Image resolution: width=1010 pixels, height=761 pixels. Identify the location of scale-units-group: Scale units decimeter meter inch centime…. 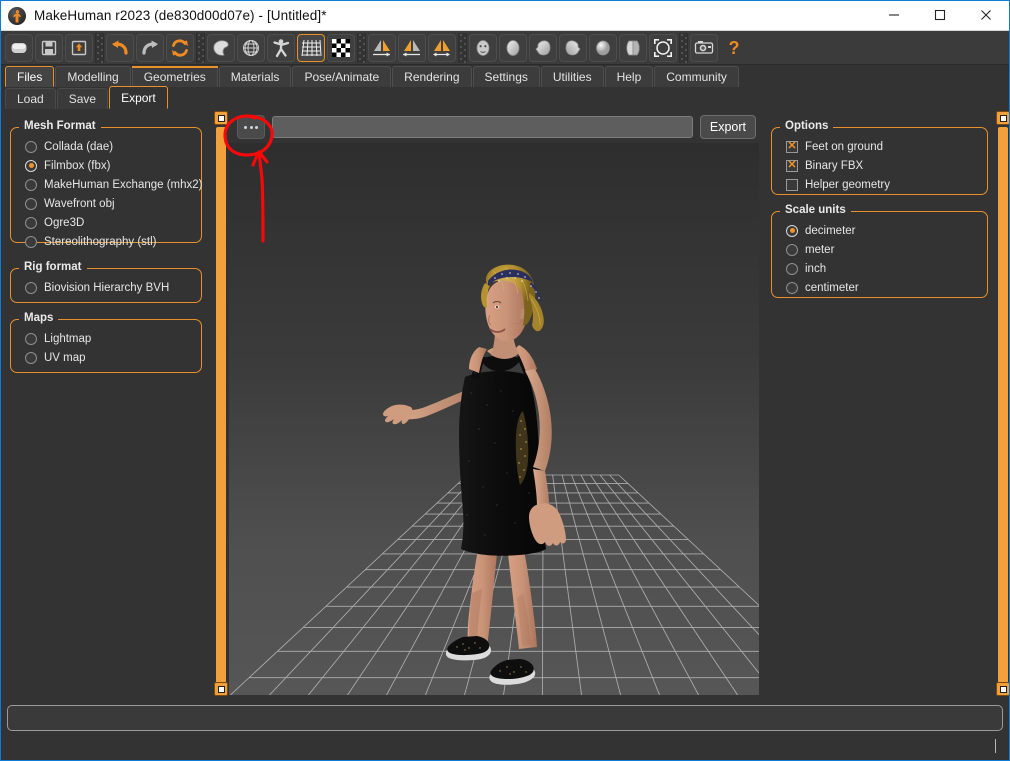
(879, 251).